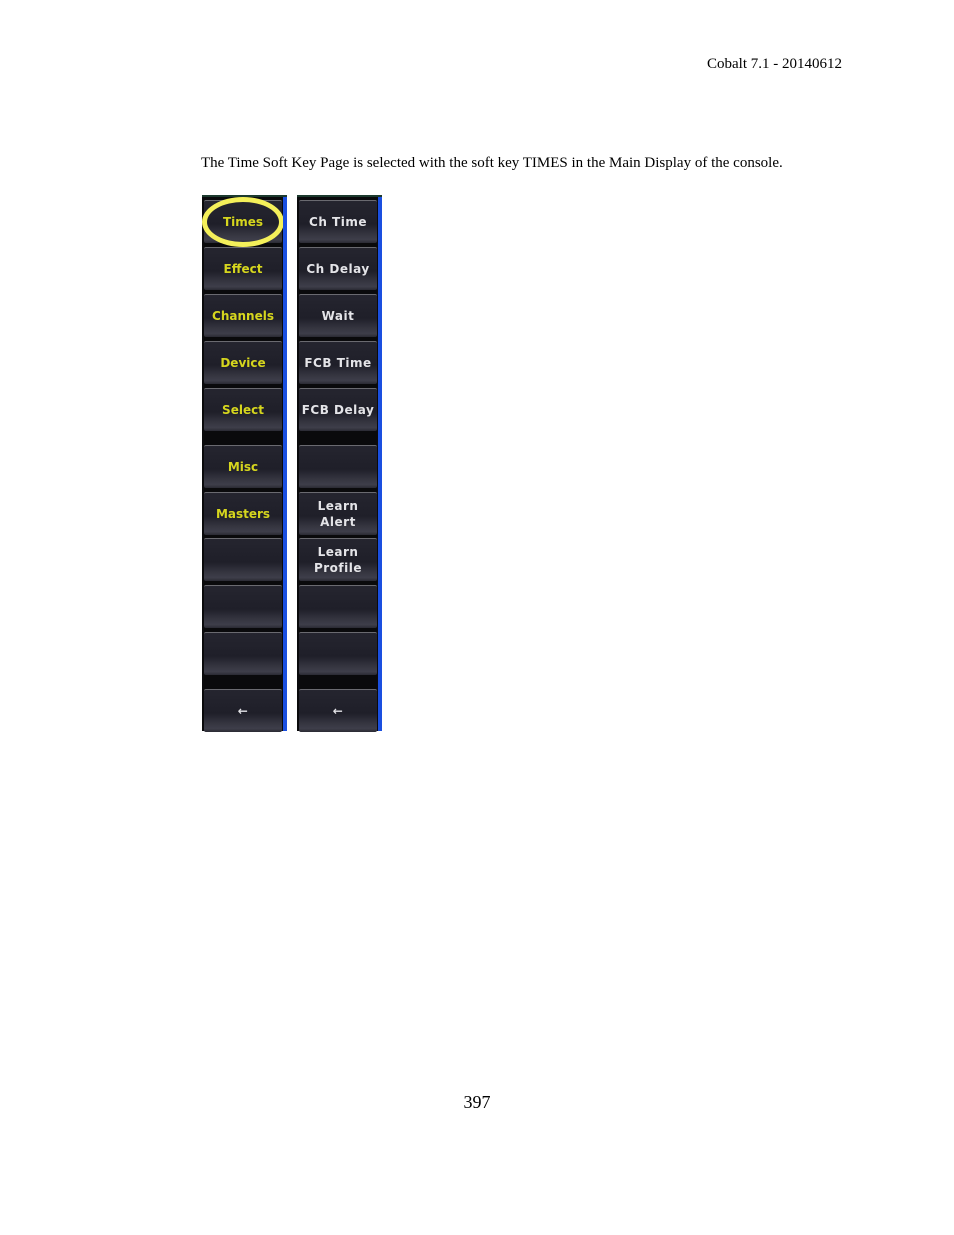 The height and width of the screenshot is (1235, 954). I want to click on softkey-label: Times, so click(243, 222).